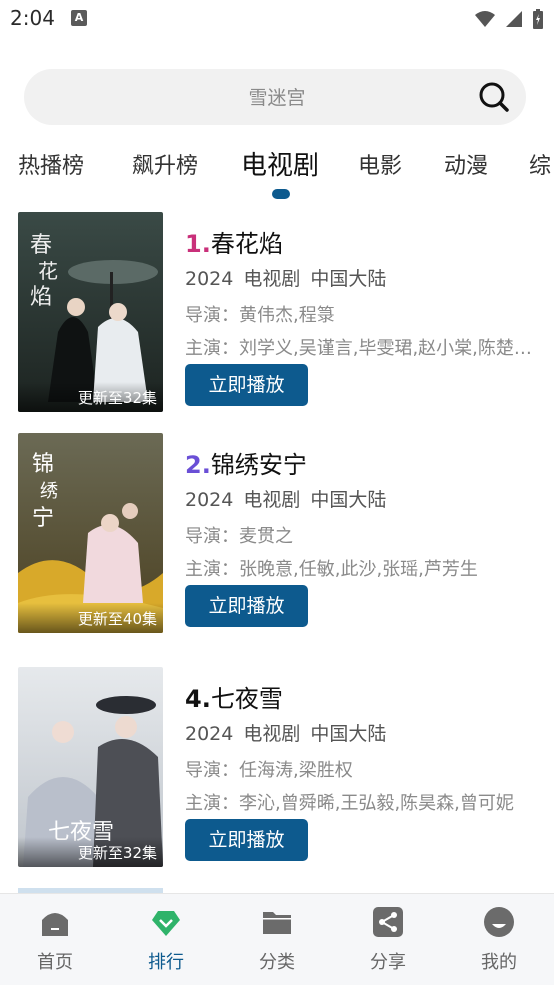 The height and width of the screenshot is (985, 554). Describe the element at coordinates (165, 164) in the screenshot. I see `tab-rising: 飙升榜` at that location.